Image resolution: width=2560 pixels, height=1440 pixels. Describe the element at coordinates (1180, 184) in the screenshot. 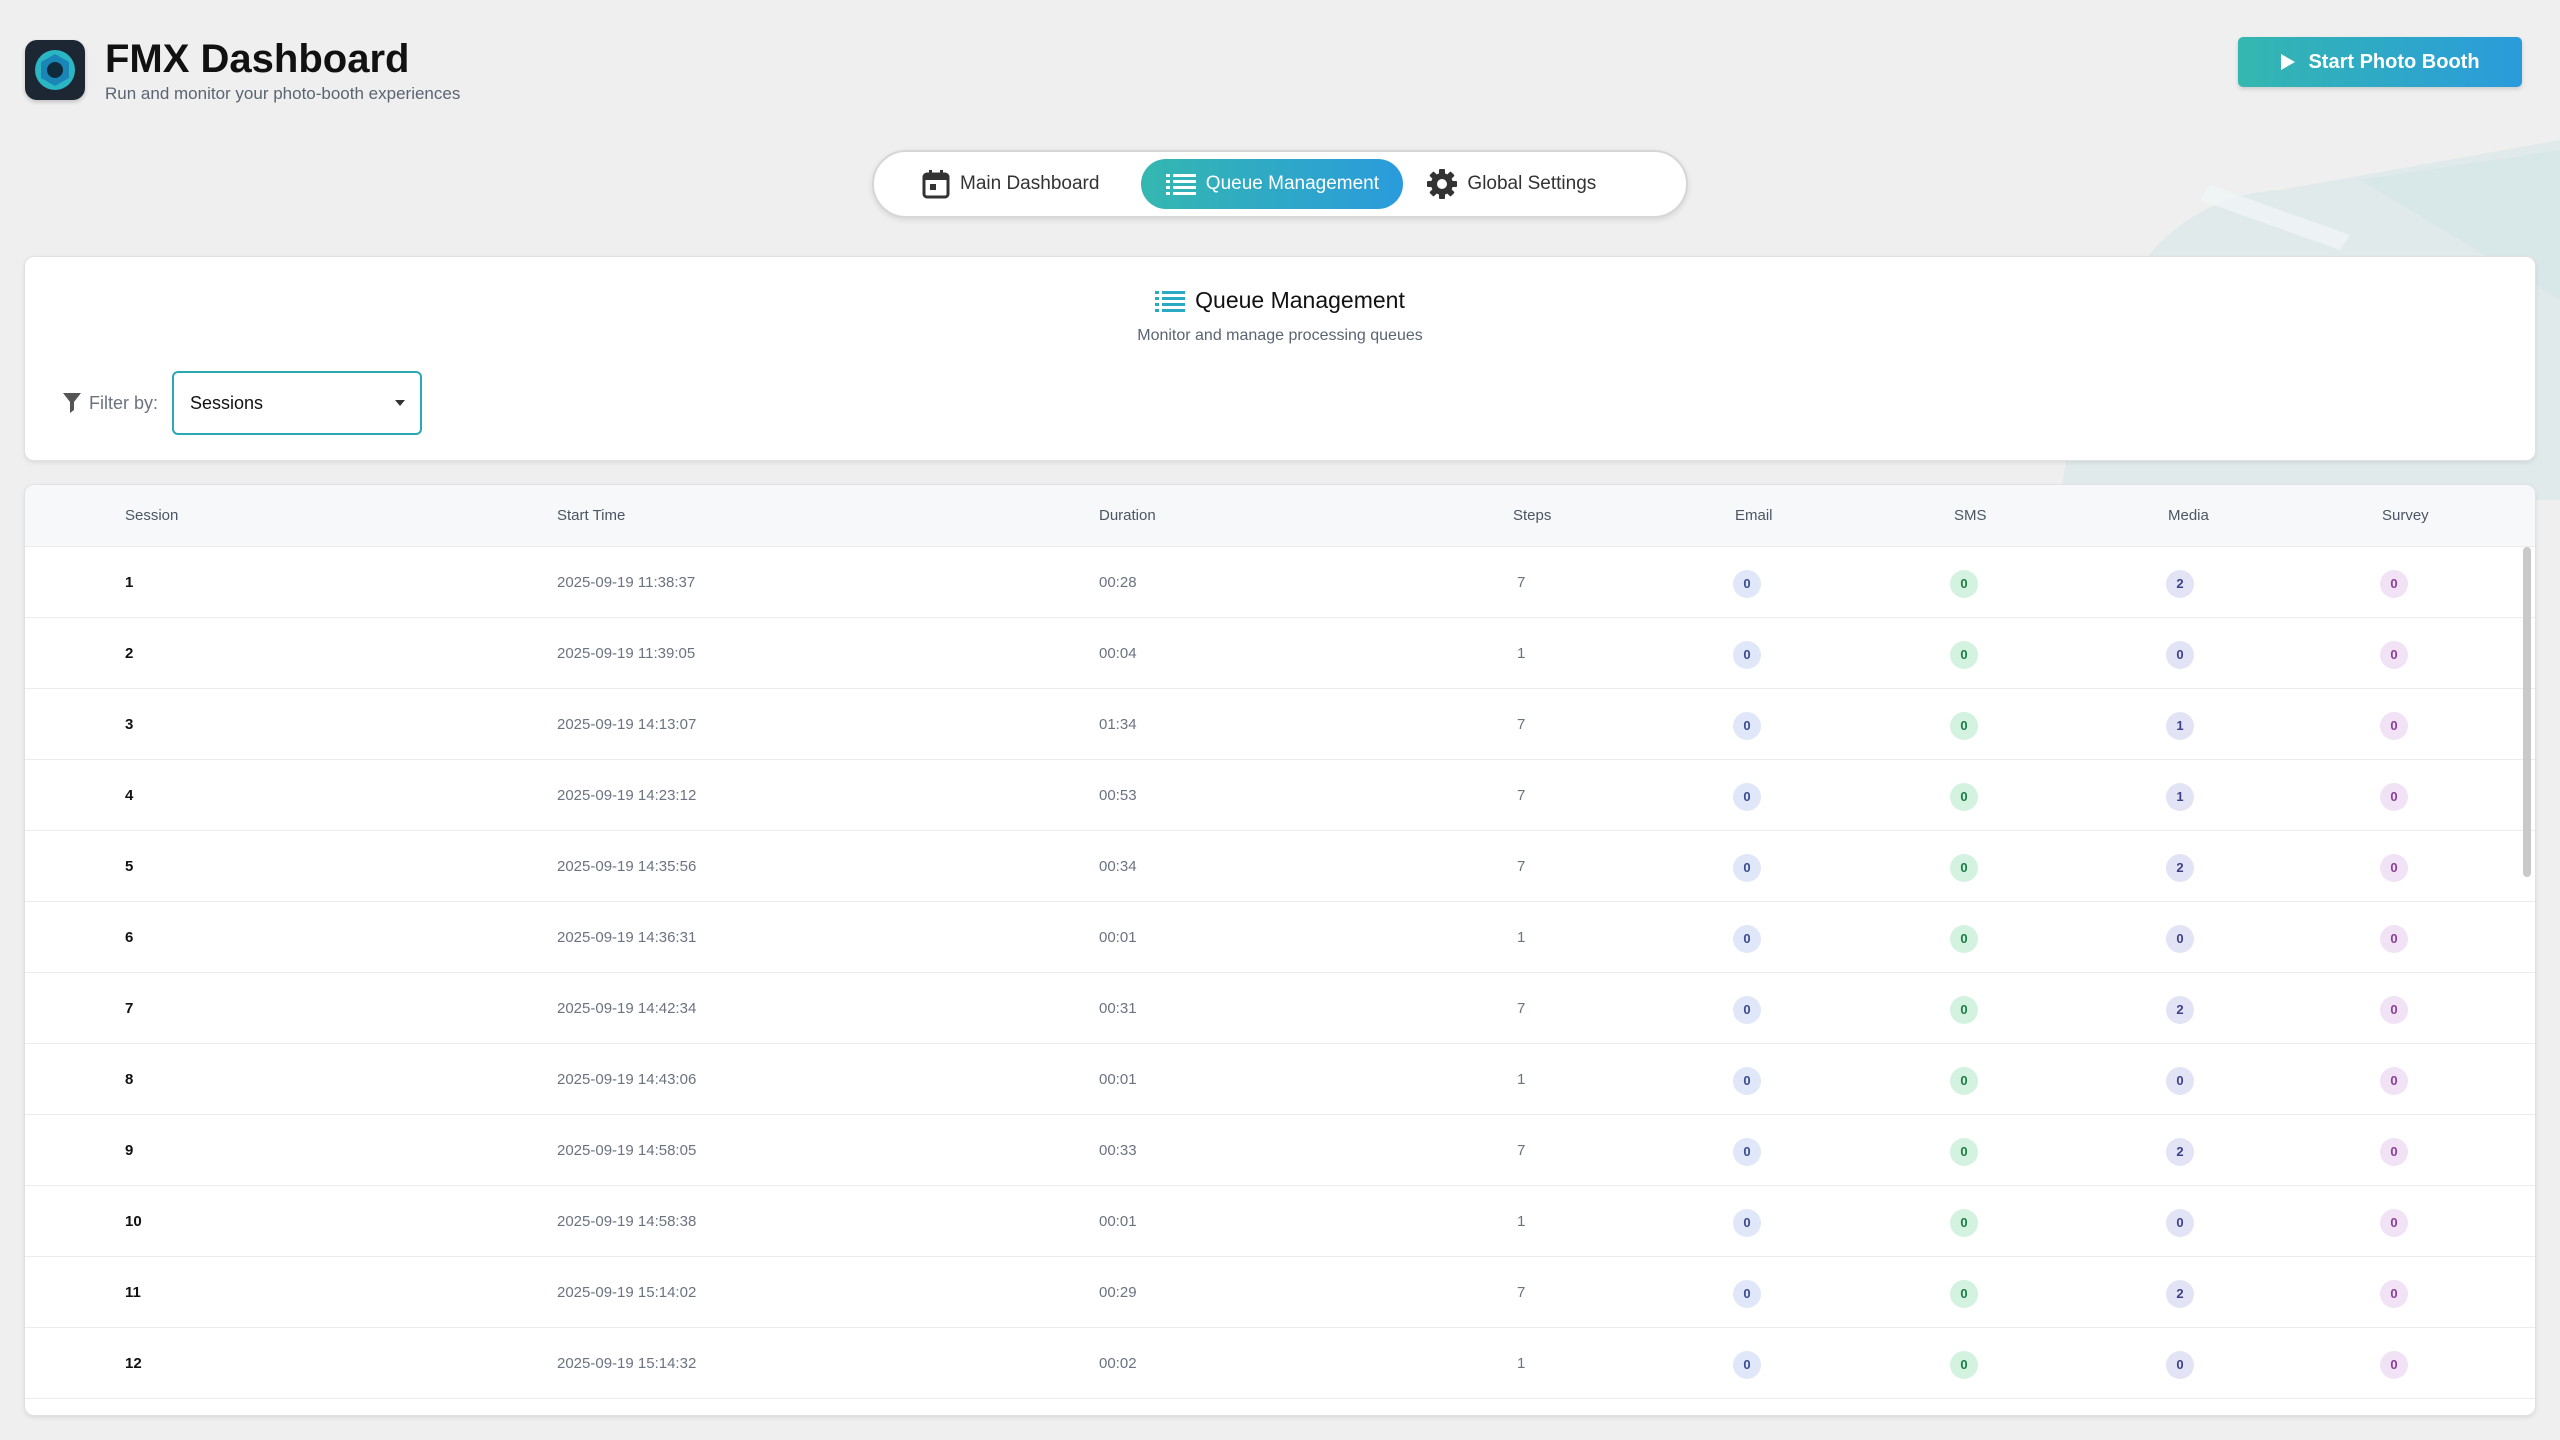

I see `list-icon` at that location.